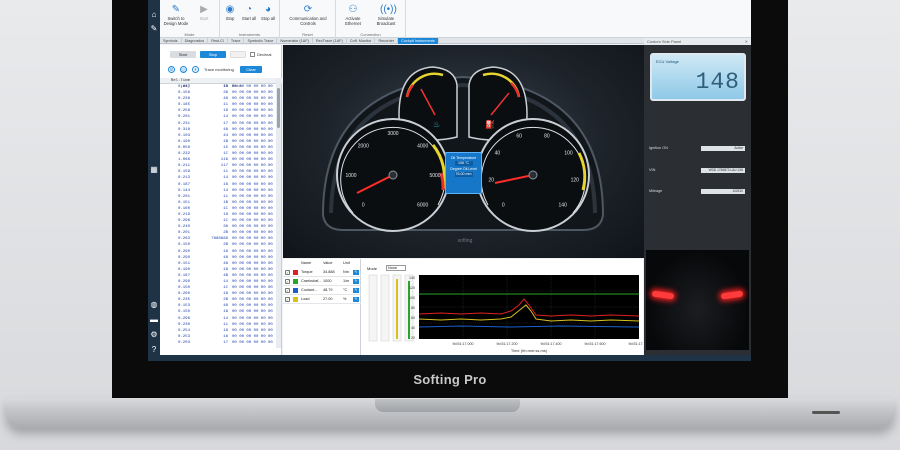  Describe the element at coordinates (154, 29) in the screenshot. I see `tools-icon: ✎` at that location.